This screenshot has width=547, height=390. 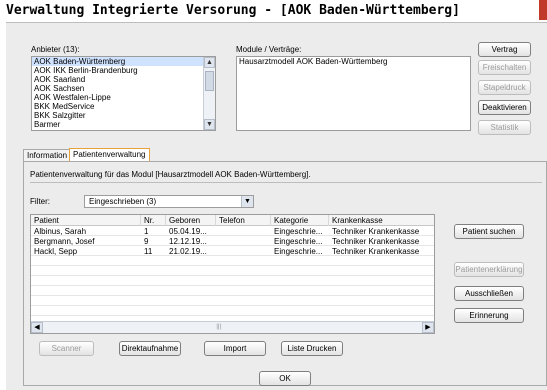 I want to click on col-patient: Patient, so click(x=86, y=220).